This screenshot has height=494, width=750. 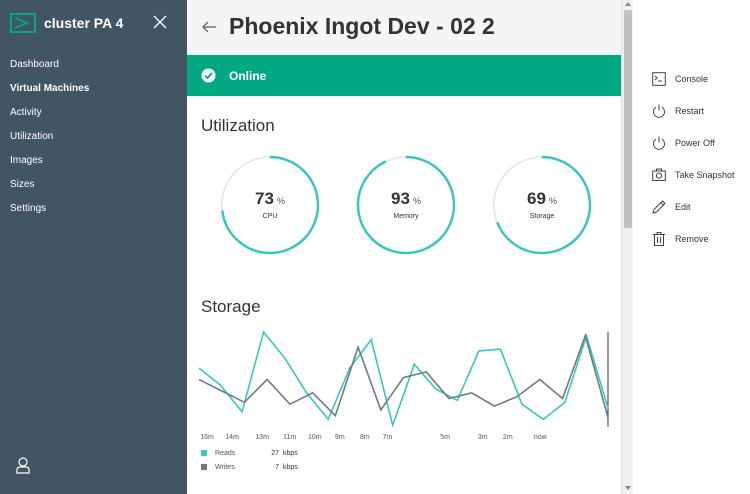 What do you see at coordinates (238, 125) in the screenshot?
I see `utilization-heading: Utilization` at bounding box center [238, 125].